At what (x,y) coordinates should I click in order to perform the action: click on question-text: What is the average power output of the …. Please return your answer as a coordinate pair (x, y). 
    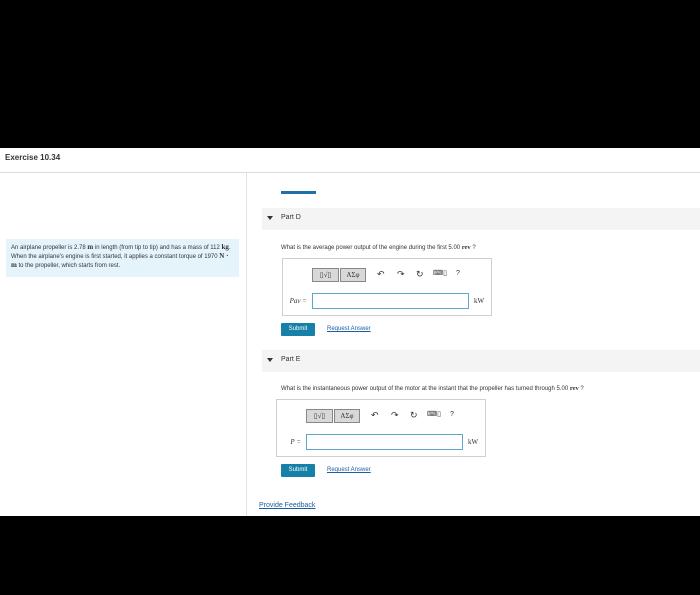
    Looking at the image, I should click on (371, 248).